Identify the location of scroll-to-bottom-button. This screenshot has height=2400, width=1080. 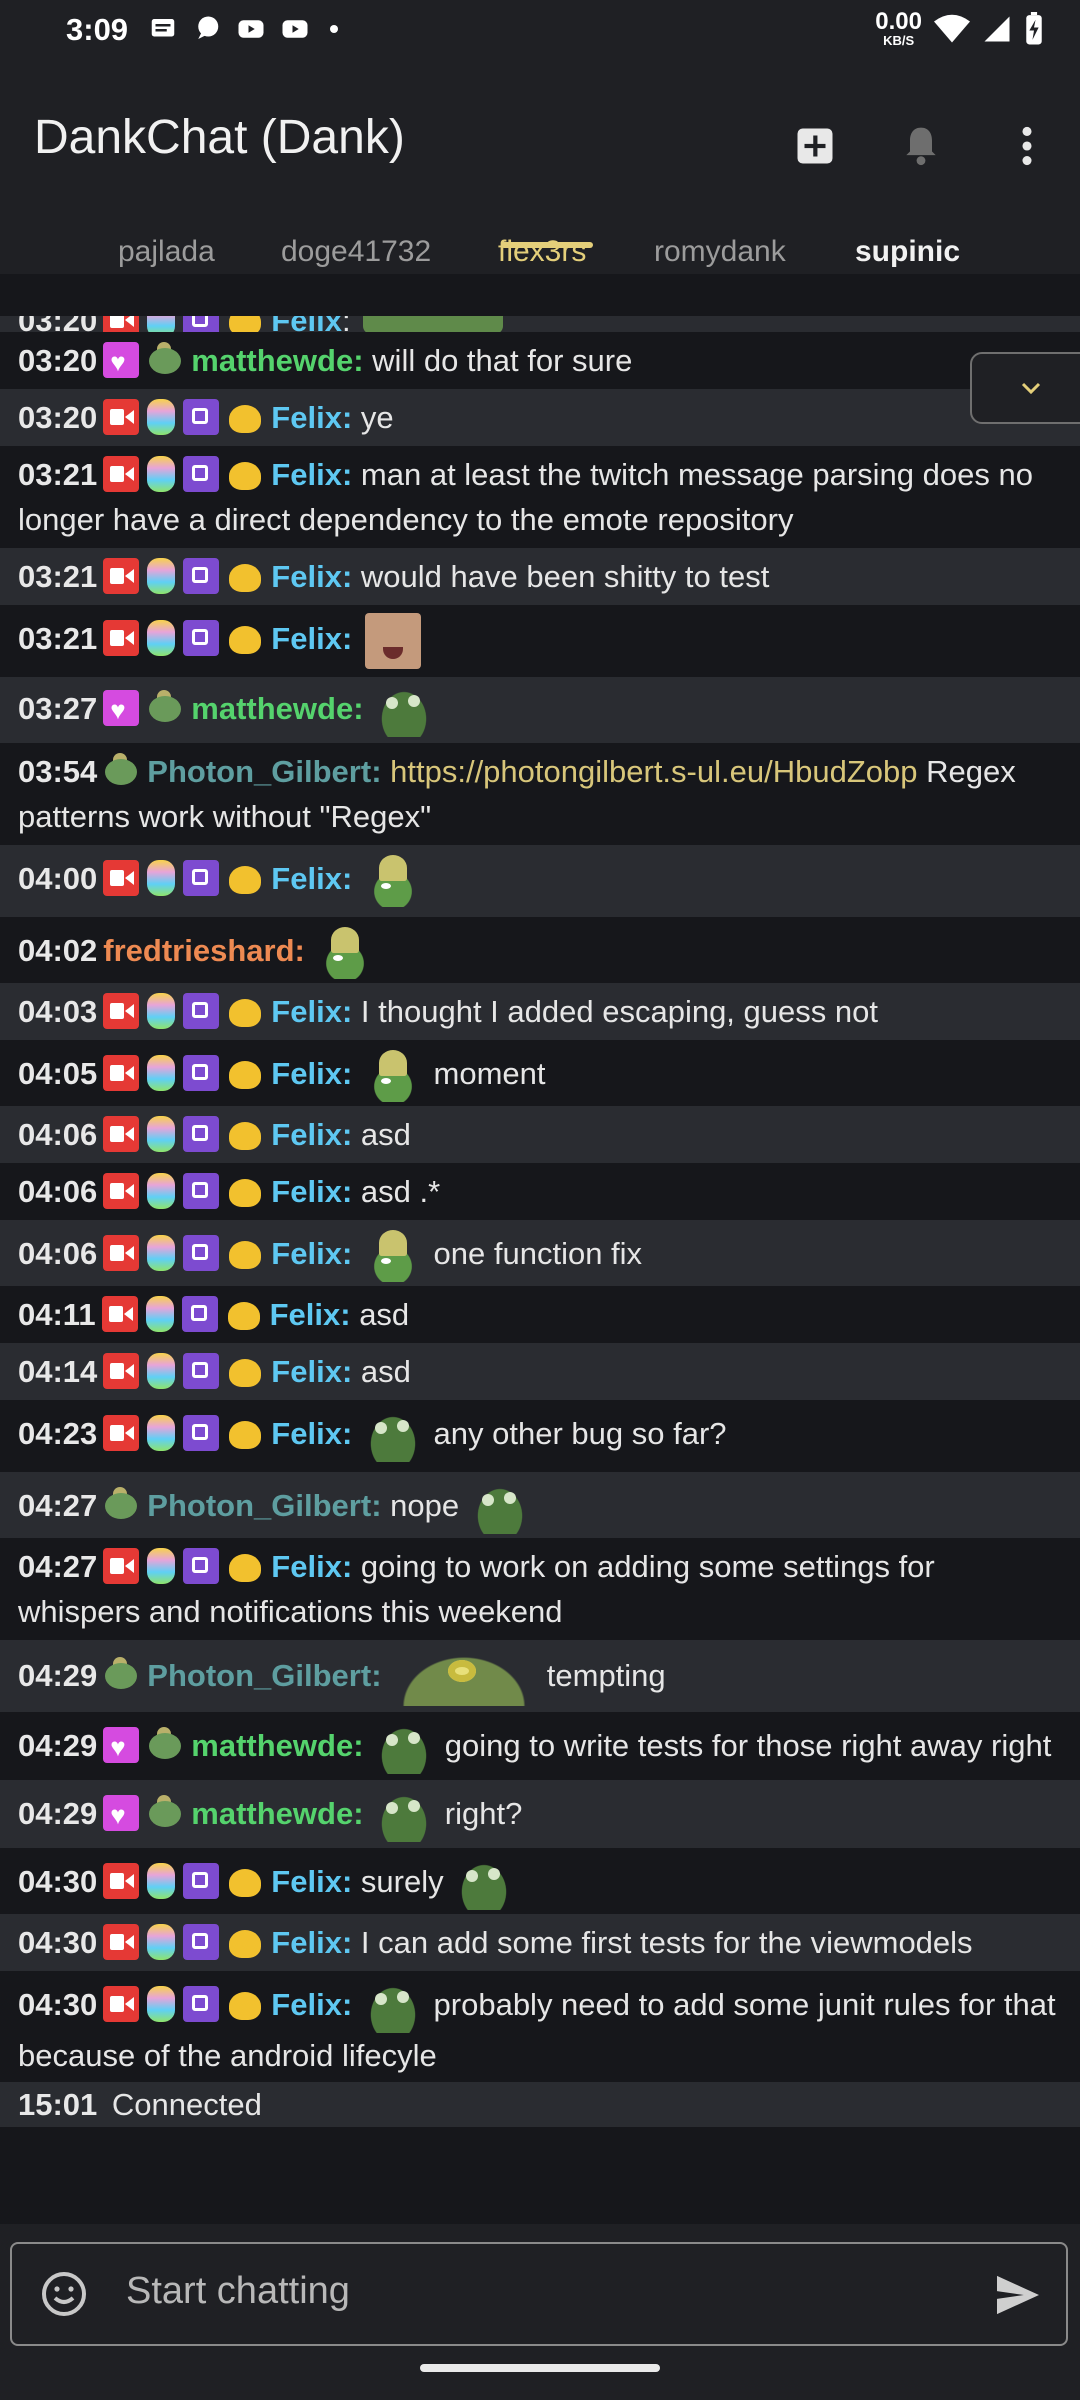
(1025, 388).